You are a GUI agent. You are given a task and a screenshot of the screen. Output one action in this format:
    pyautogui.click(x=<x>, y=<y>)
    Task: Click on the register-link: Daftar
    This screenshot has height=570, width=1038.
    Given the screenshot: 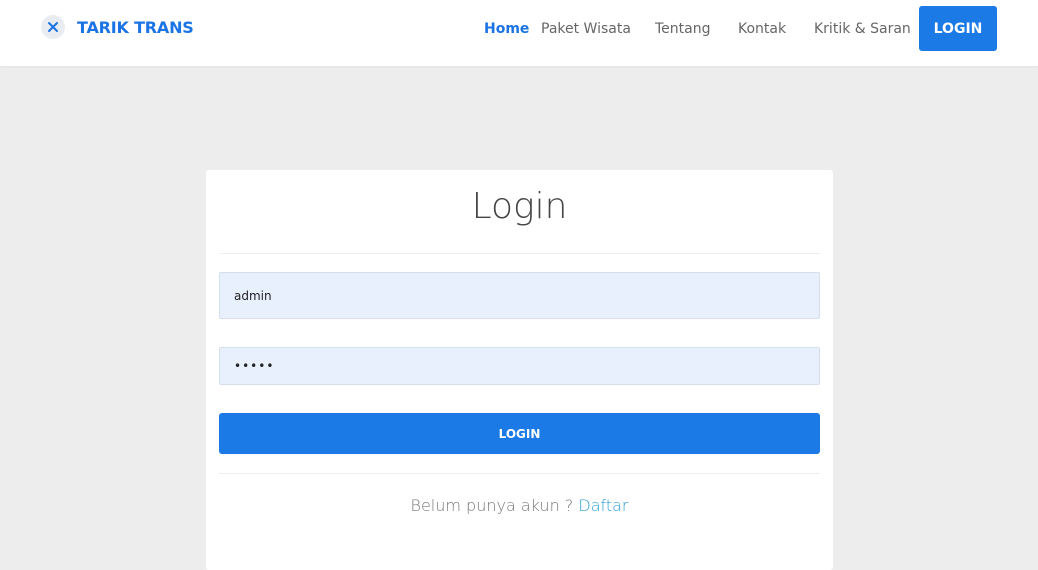 What is the action you would take?
    pyautogui.click(x=603, y=505)
    